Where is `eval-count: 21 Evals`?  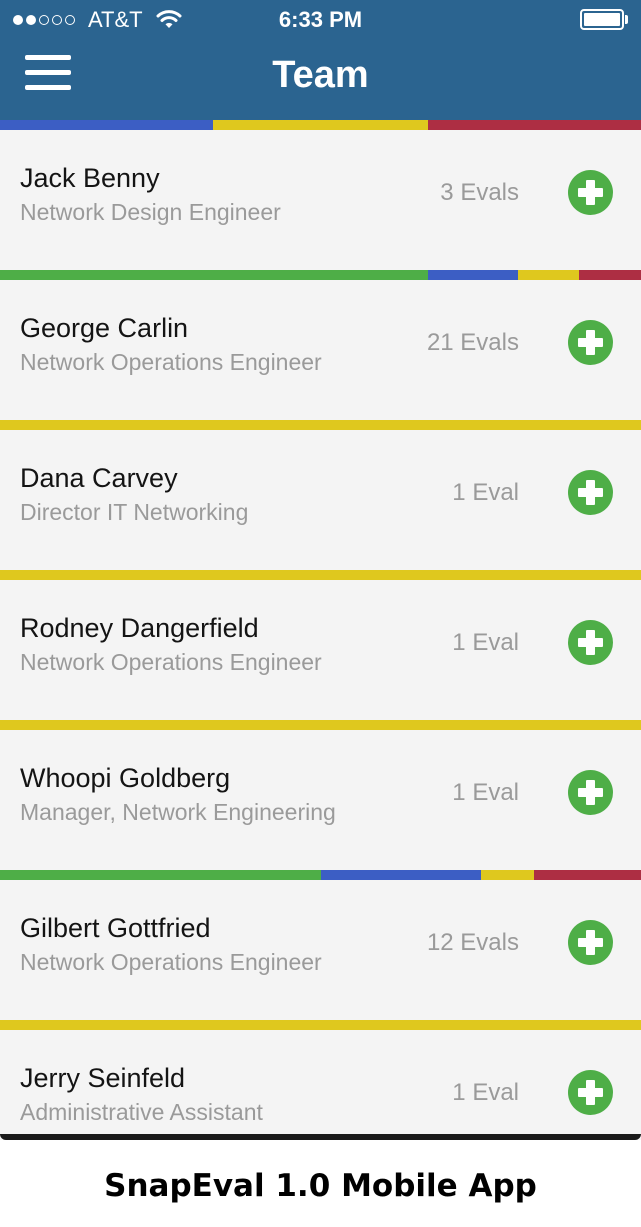 eval-count: 21 Evals is located at coordinates (472, 342).